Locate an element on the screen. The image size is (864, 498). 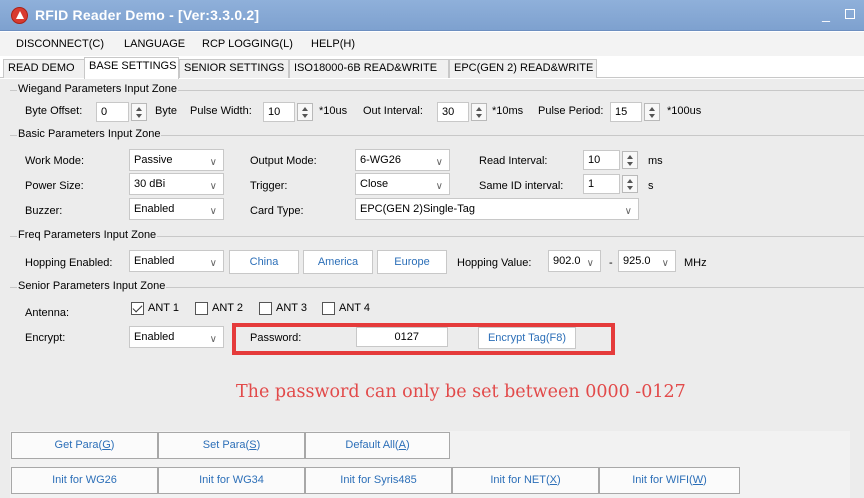
set-para-button: Set Para(S) is located at coordinates (231, 445).